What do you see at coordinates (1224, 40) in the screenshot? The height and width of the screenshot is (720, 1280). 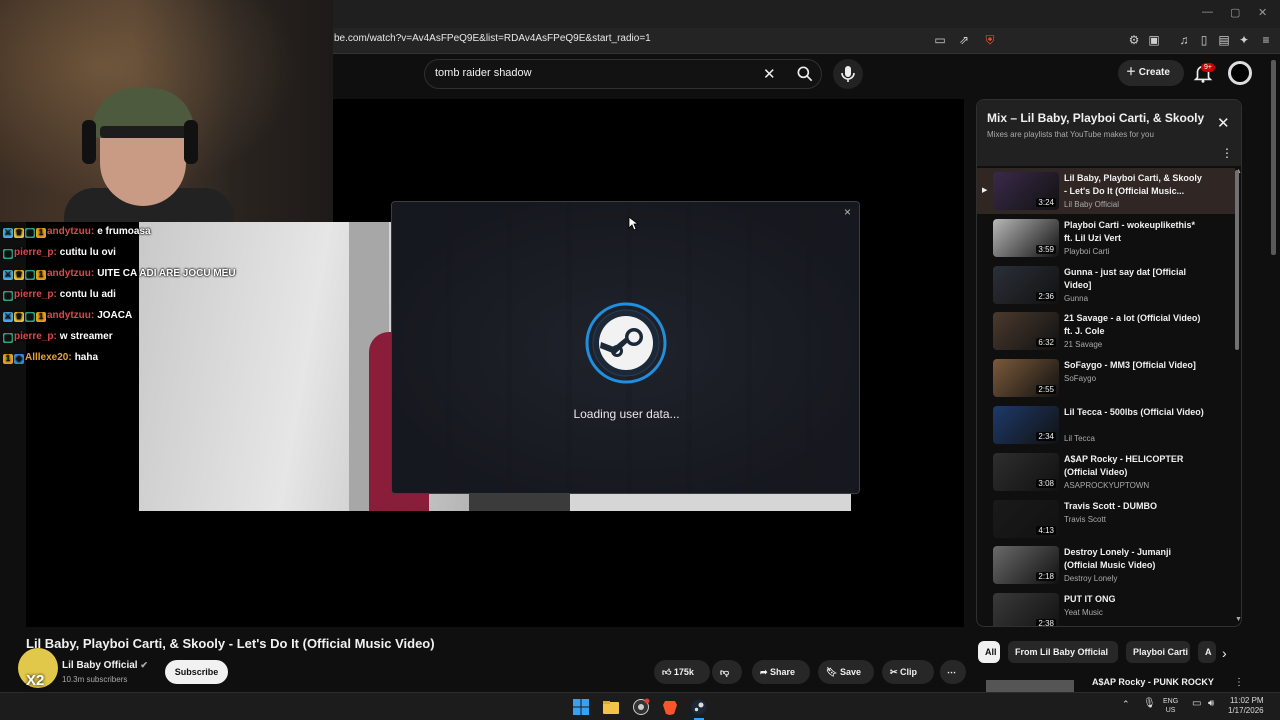 I see `wallet-icon: ▤` at bounding box center [1224, 40].